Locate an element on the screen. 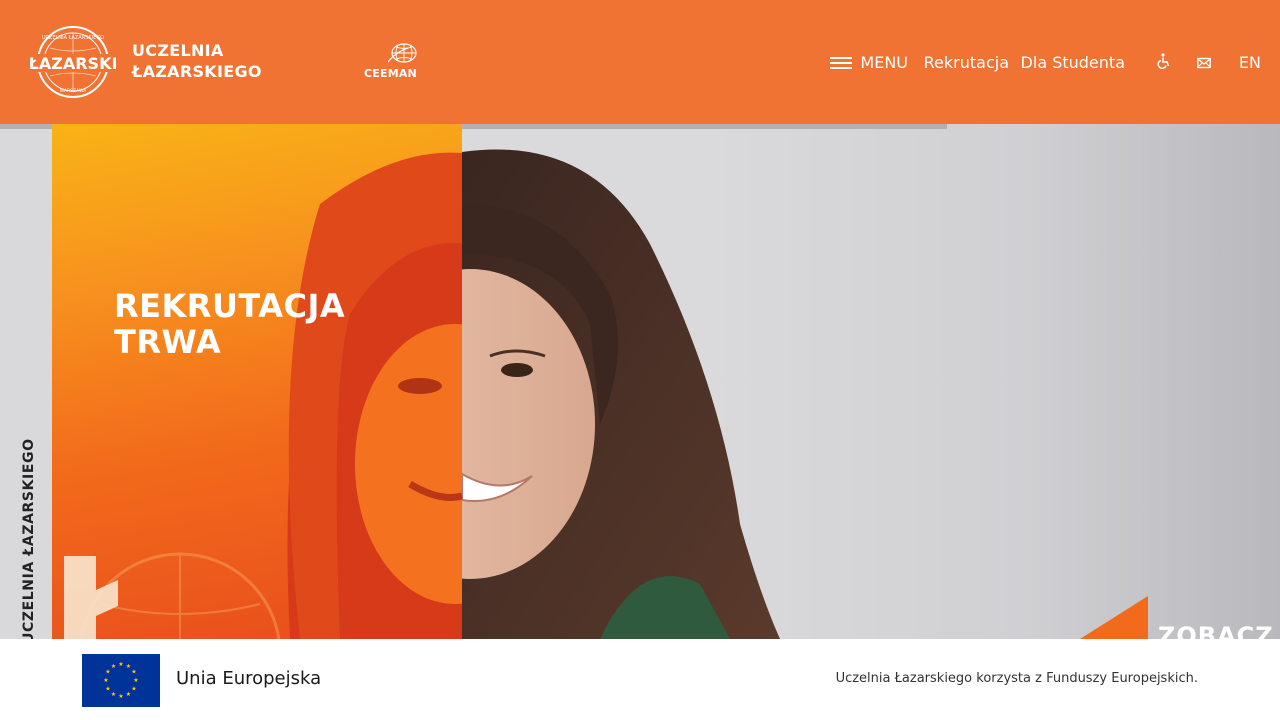  university-seal-logo: ŁAZARSKI WARSZAWA UCZELNIA ŁAZARSKIEGO is located at coordinates (73, 62).